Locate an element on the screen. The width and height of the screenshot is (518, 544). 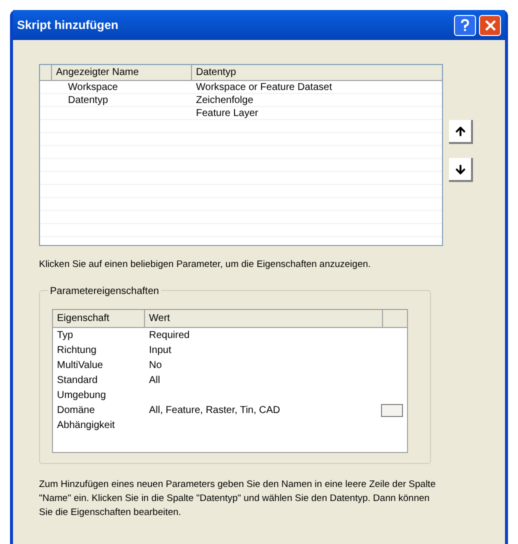
property-name: Standard is located at coordinates (77, 380).